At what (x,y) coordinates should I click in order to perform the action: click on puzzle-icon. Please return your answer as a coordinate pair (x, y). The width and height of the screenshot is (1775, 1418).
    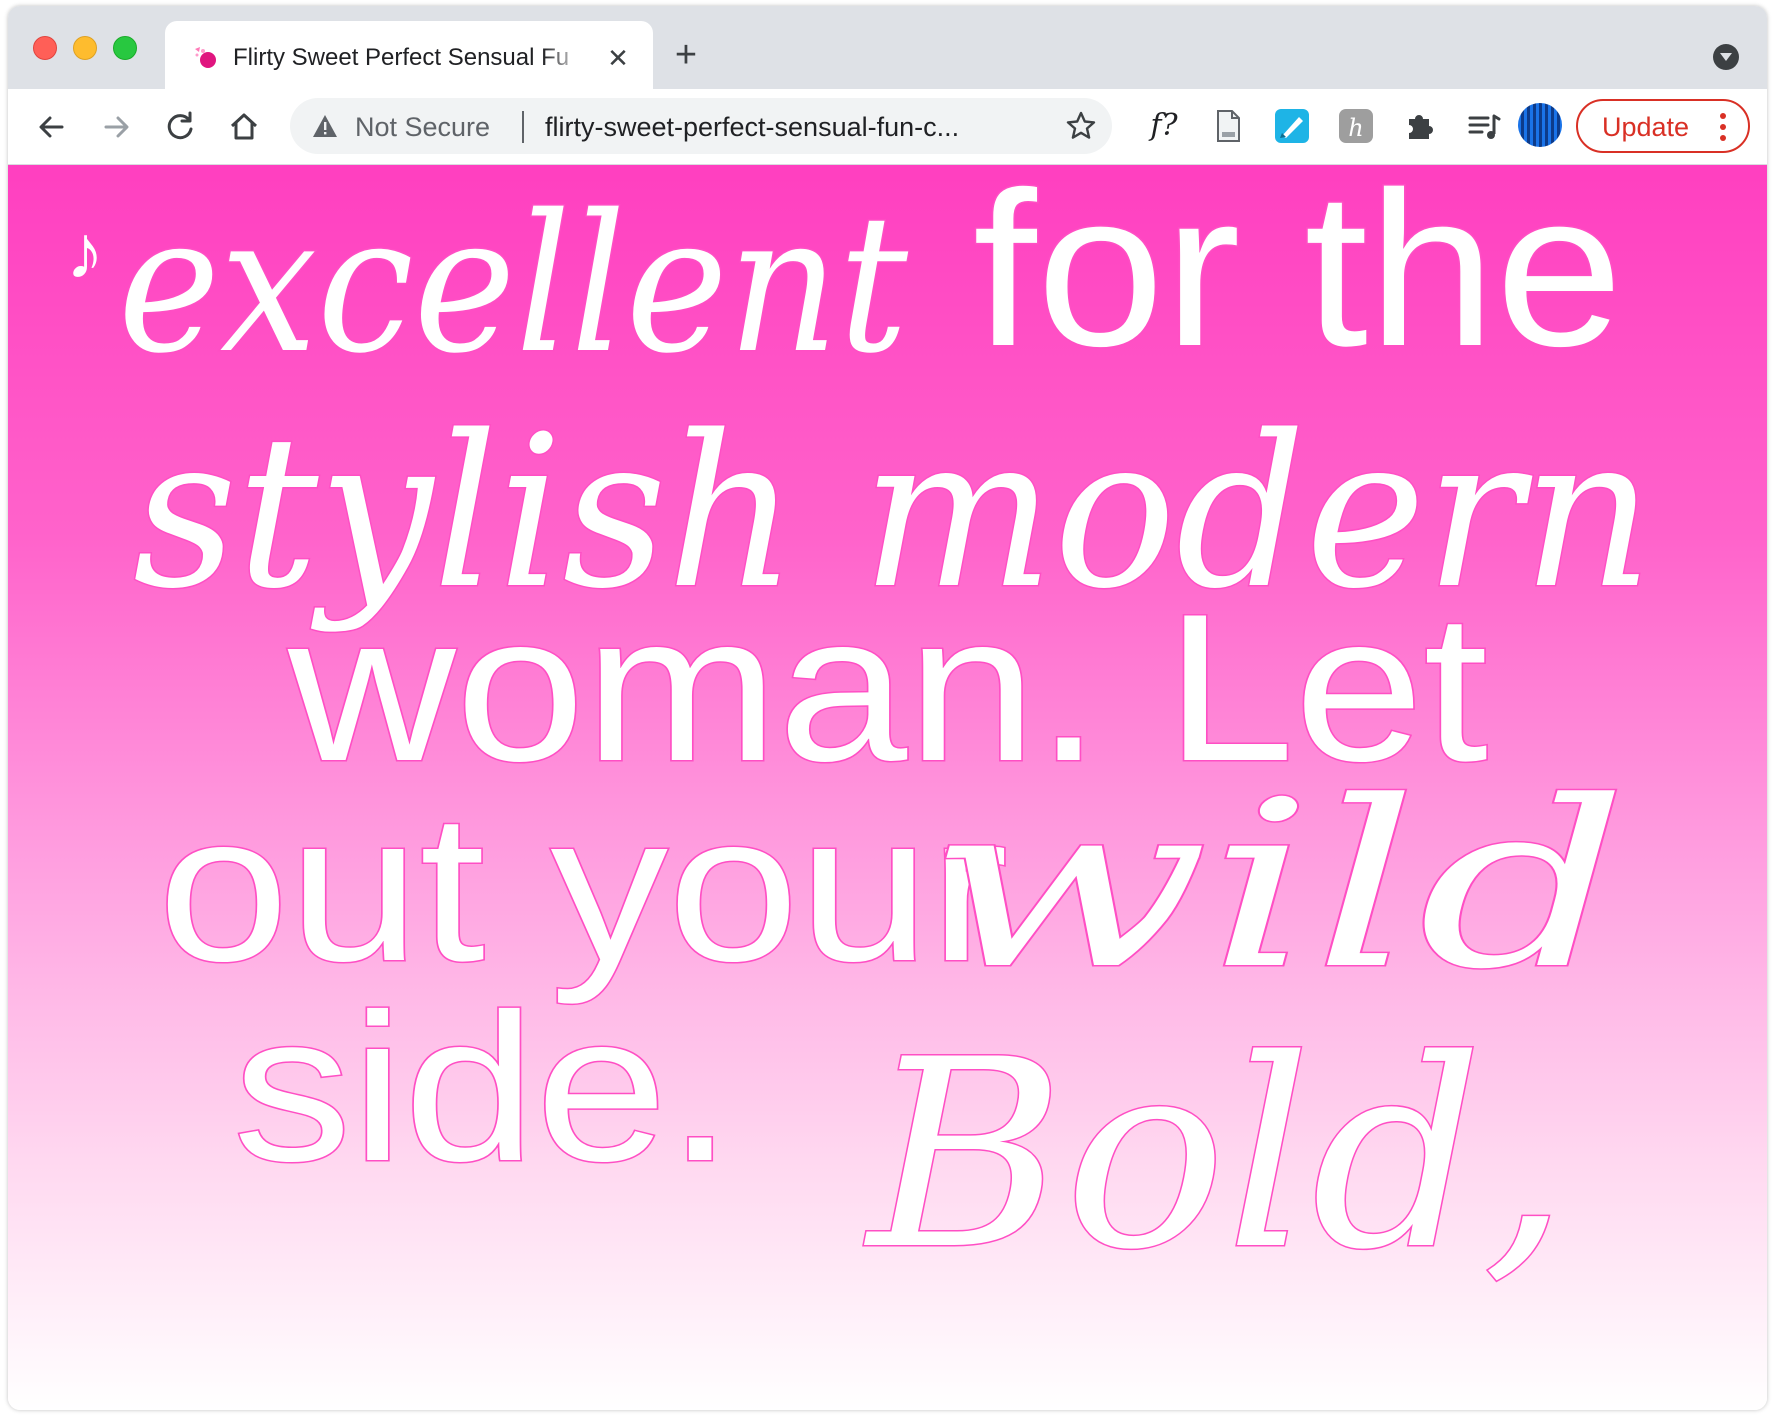
    Looking at the image, I should click on (1420, 126).